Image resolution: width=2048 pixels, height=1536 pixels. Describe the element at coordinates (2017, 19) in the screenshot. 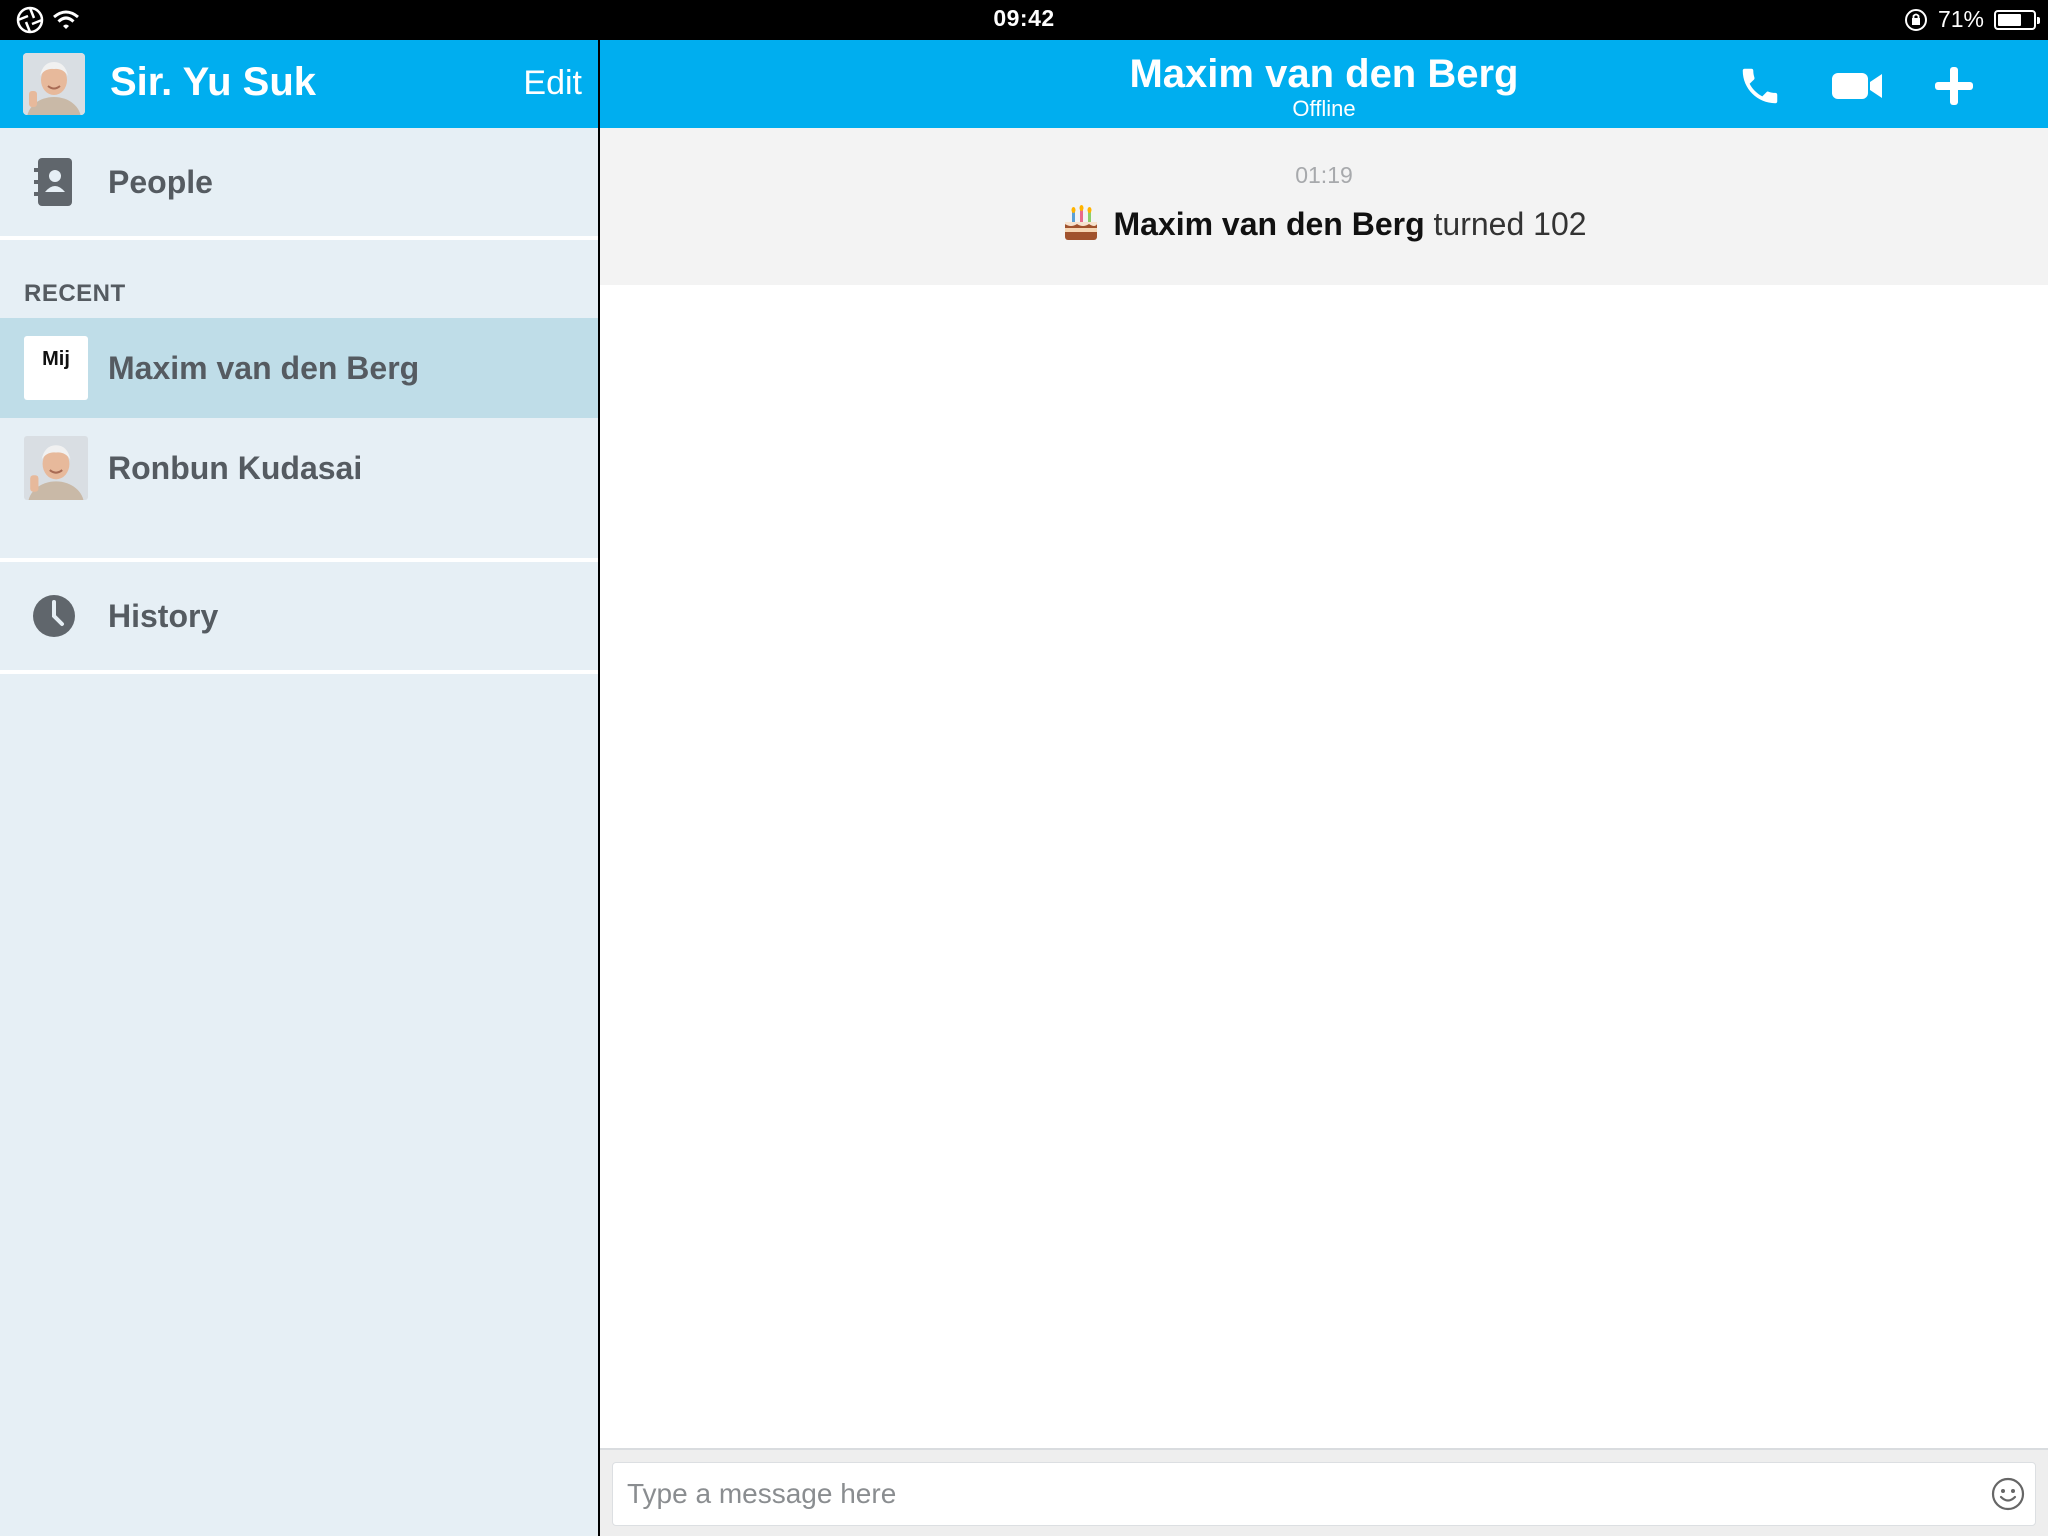

I see `battery-icon` at that location.